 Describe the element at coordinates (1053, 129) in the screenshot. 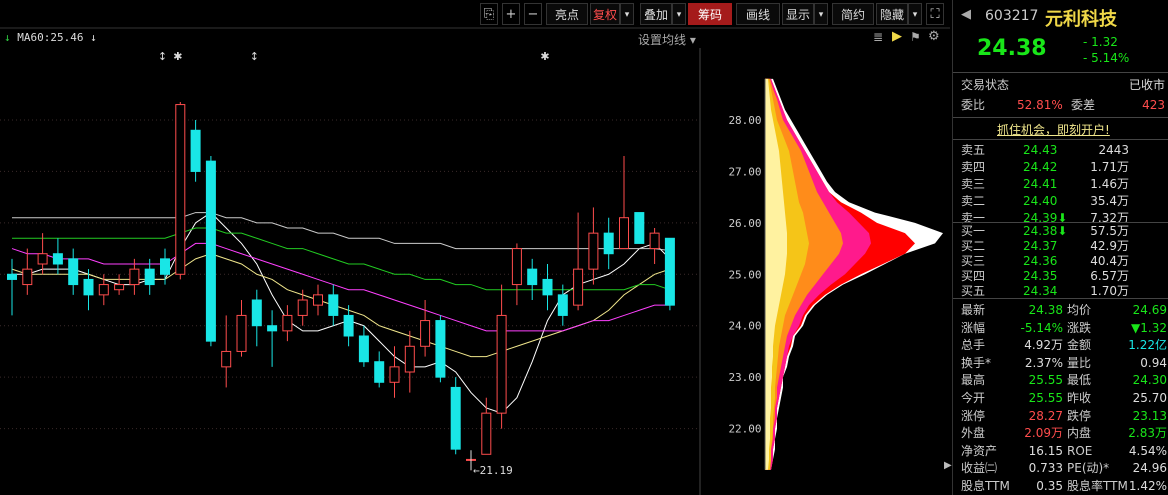

I see `open-account-link: 抓住机会，即刻开户!` at that location.